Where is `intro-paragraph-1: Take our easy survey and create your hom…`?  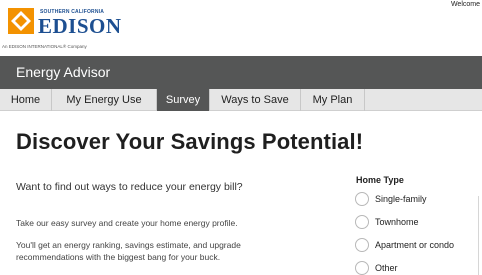
intro-paragraph-1: Take our easy survey and create your hom… is located at coordinates (127, 223).